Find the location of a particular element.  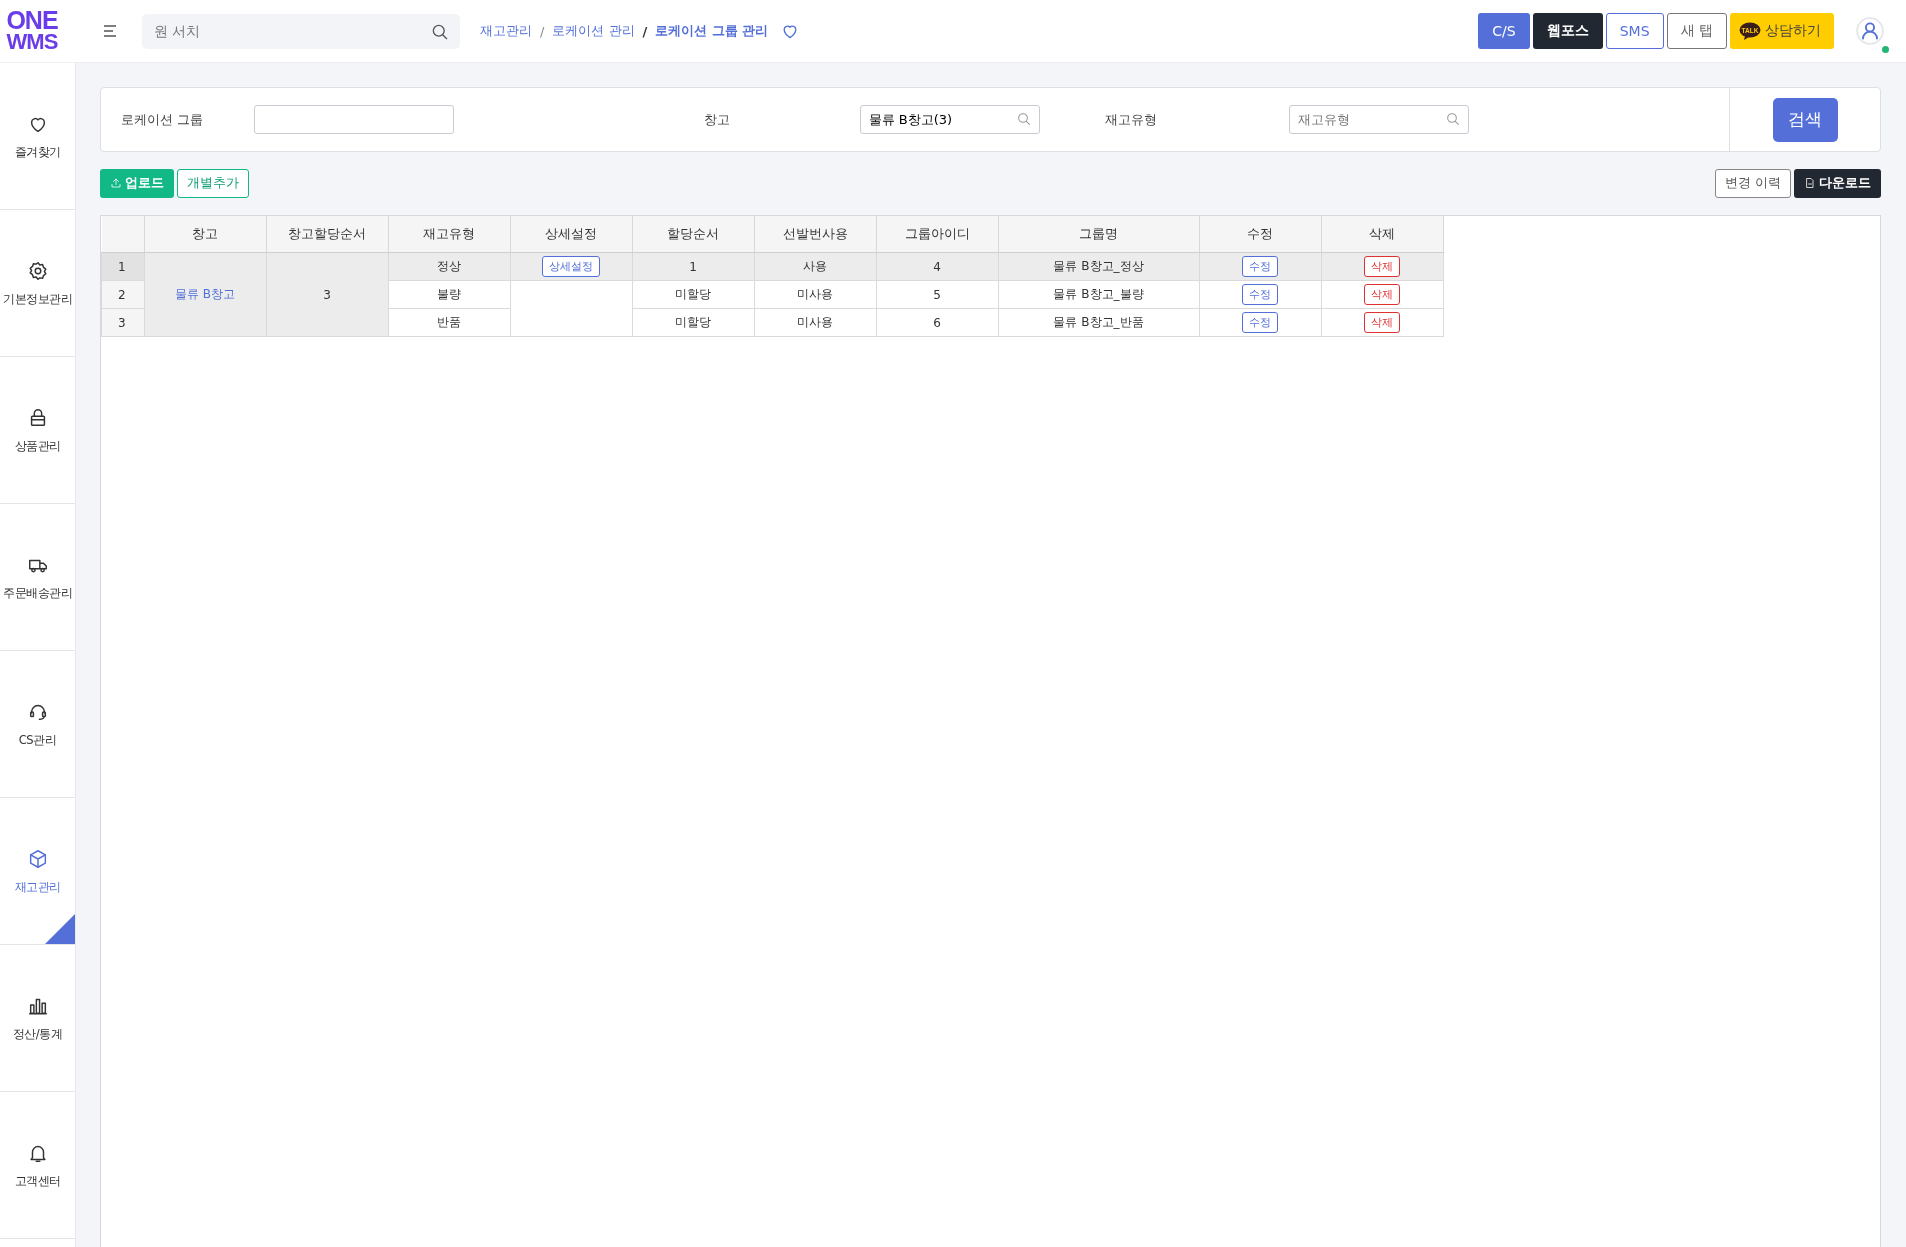

field-label: 창고 is located at coordinates (716, 119).